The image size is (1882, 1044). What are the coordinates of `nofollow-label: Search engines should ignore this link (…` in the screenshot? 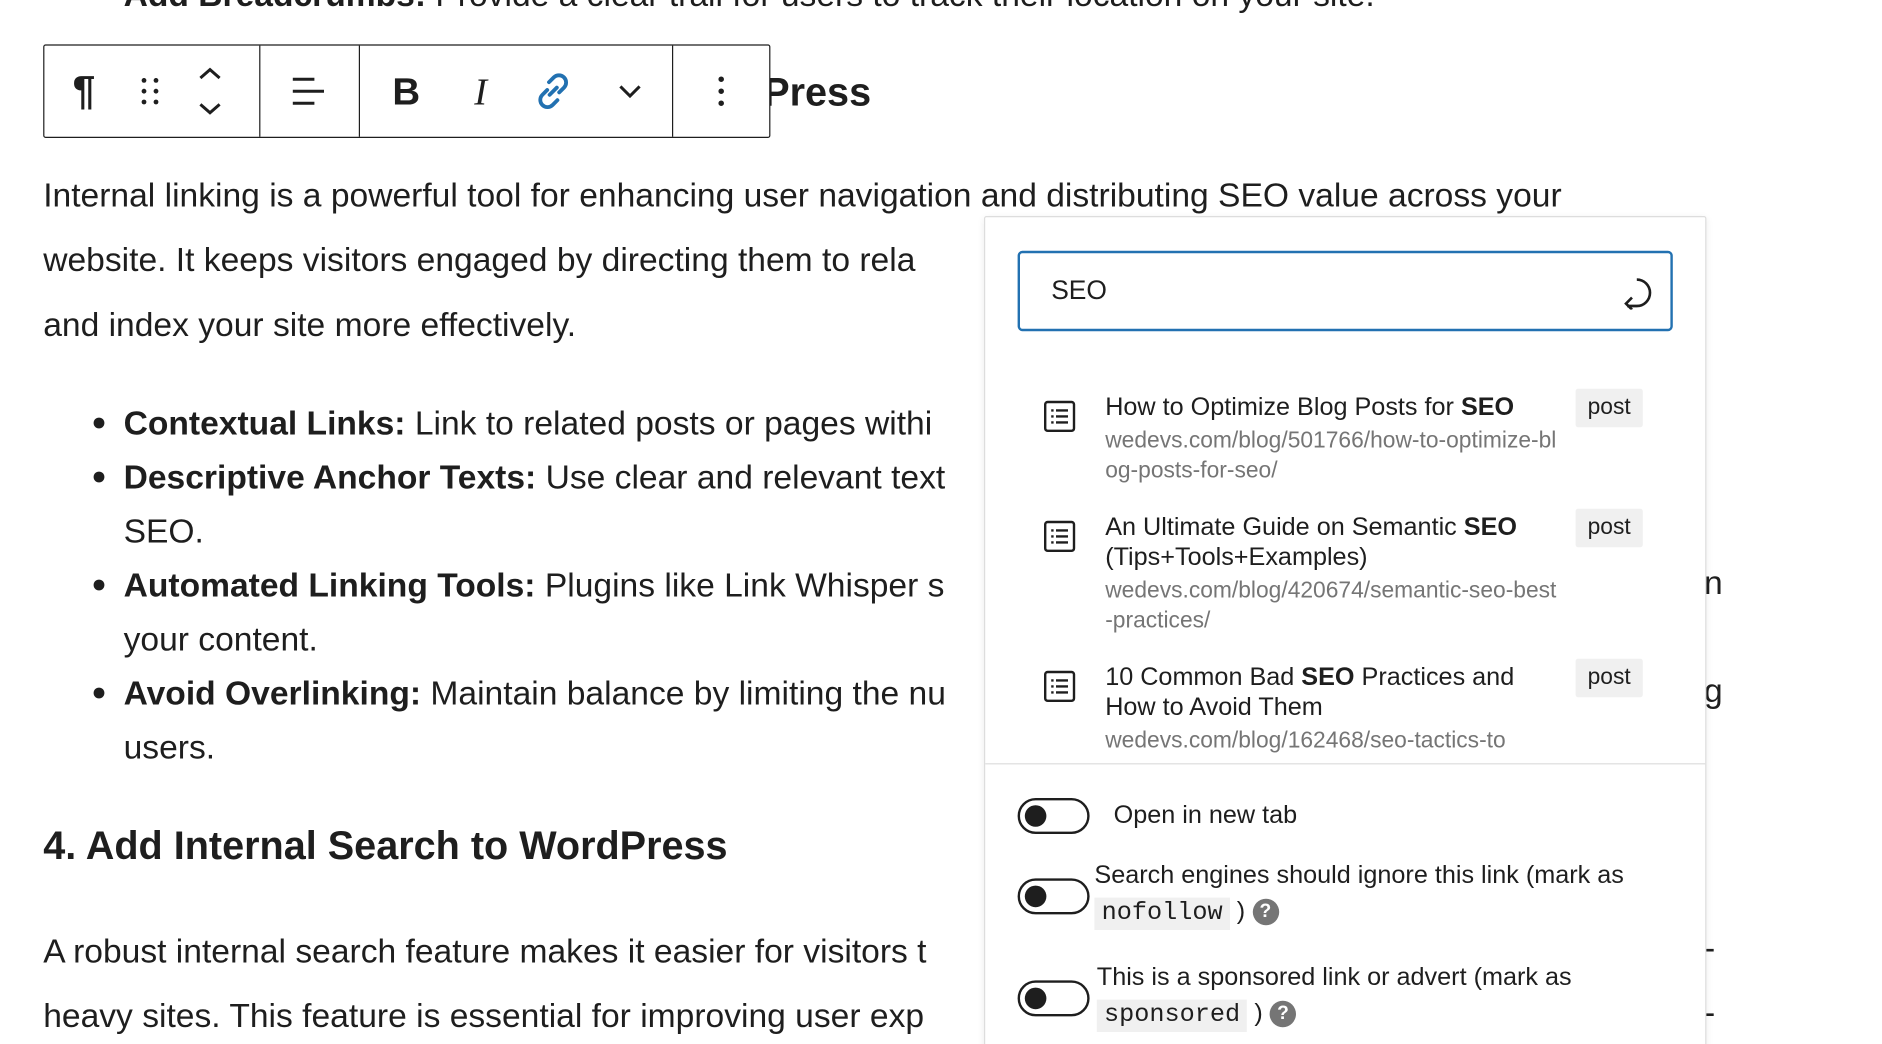 It's located at (1388, 895).